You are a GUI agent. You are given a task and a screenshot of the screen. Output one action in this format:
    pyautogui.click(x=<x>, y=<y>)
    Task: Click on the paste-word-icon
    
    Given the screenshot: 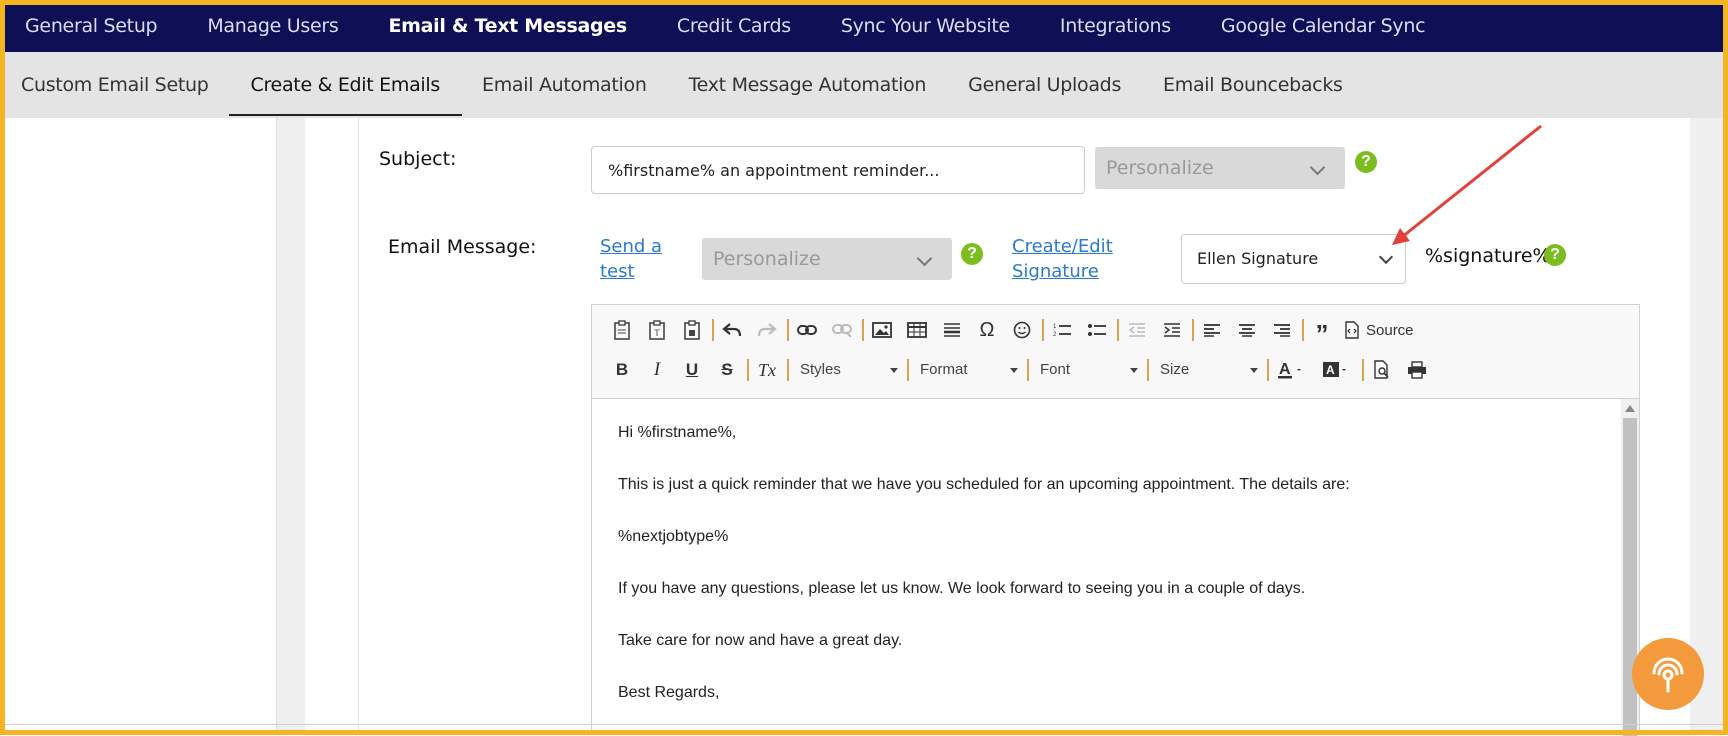 What is the action you would take?
    pyautogui.click(x=692, y=330)
    